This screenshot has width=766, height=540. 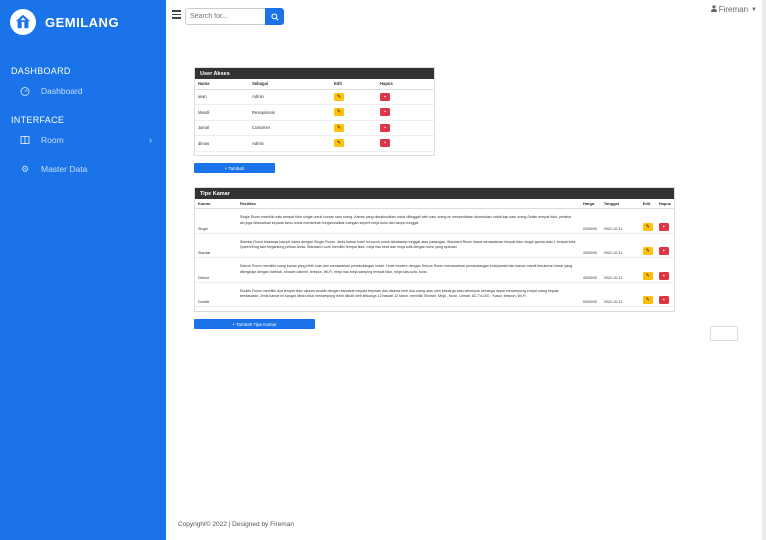 I want to click on table-row: Jamal Customer ✎ ▪, so click(x=314, y=128).